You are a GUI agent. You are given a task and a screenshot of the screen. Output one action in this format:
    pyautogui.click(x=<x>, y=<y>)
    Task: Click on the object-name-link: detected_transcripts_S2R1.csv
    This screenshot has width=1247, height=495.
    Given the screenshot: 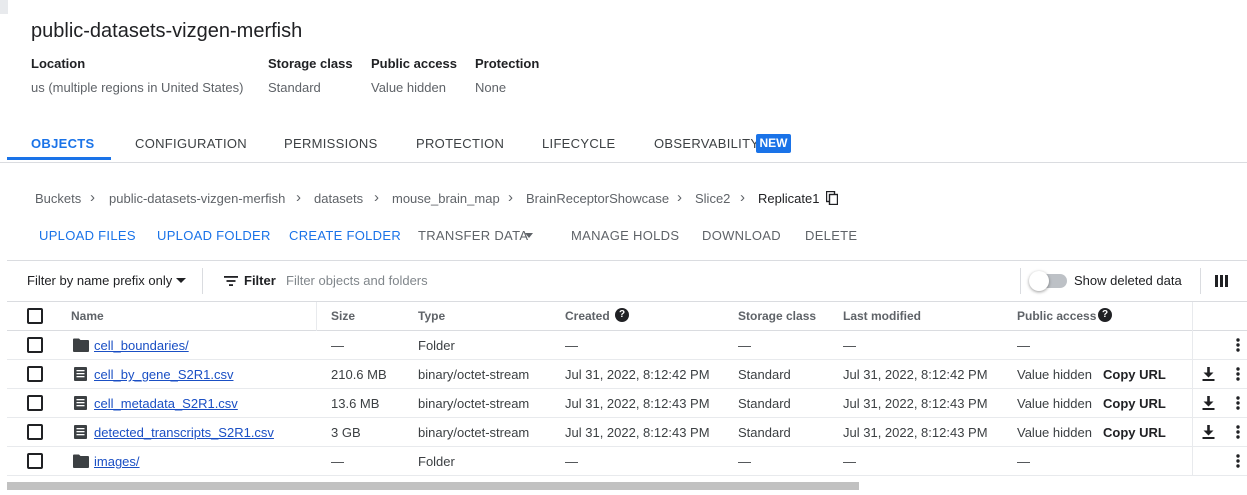 What is the action you would take?
    pyautogui.click(x=184, y=432)
    